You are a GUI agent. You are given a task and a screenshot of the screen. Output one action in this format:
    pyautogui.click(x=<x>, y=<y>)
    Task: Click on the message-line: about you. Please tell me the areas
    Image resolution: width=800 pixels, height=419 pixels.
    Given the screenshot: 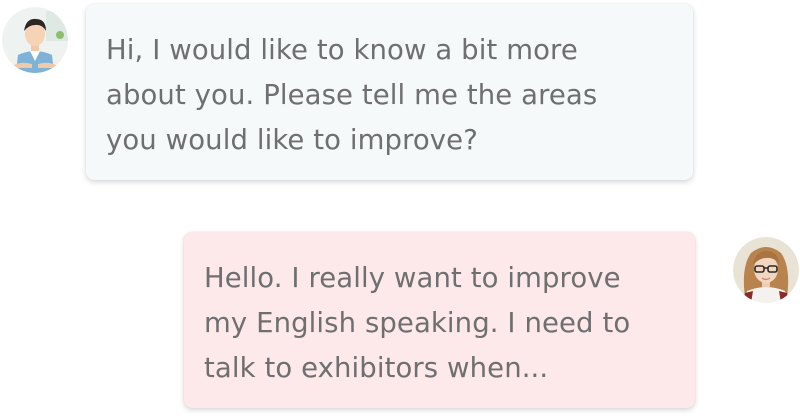 What is the action you would take?
    pyautogui.click(x=352, y=95)
    